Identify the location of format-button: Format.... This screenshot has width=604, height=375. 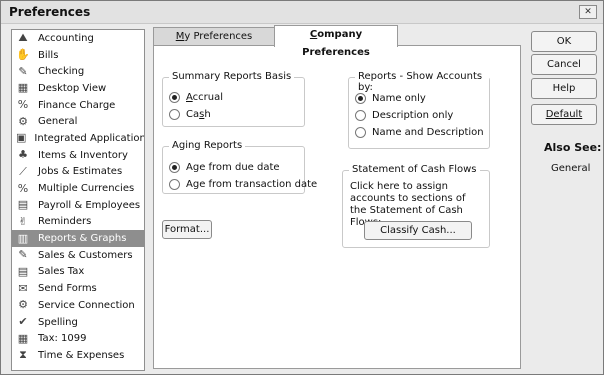
(187, 229).